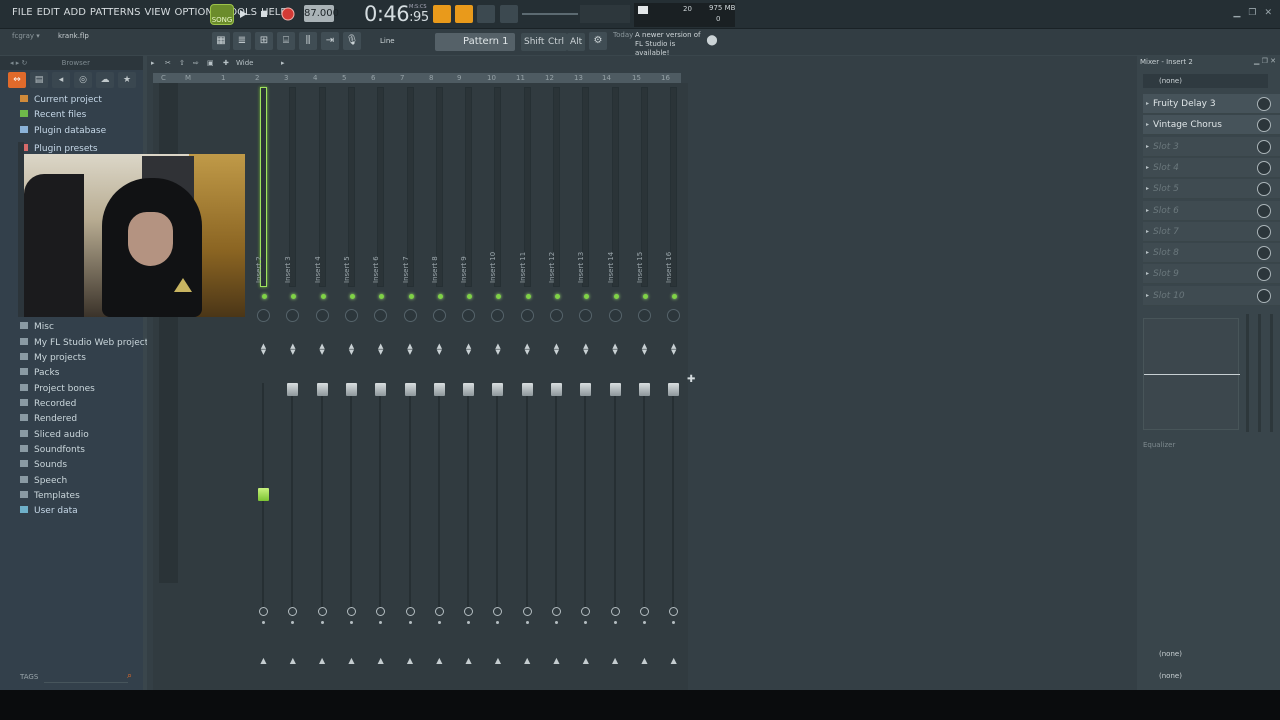  I want to click on mixer-strip: Insert 13 ▲ ▼ ▲, so click(586, 386).